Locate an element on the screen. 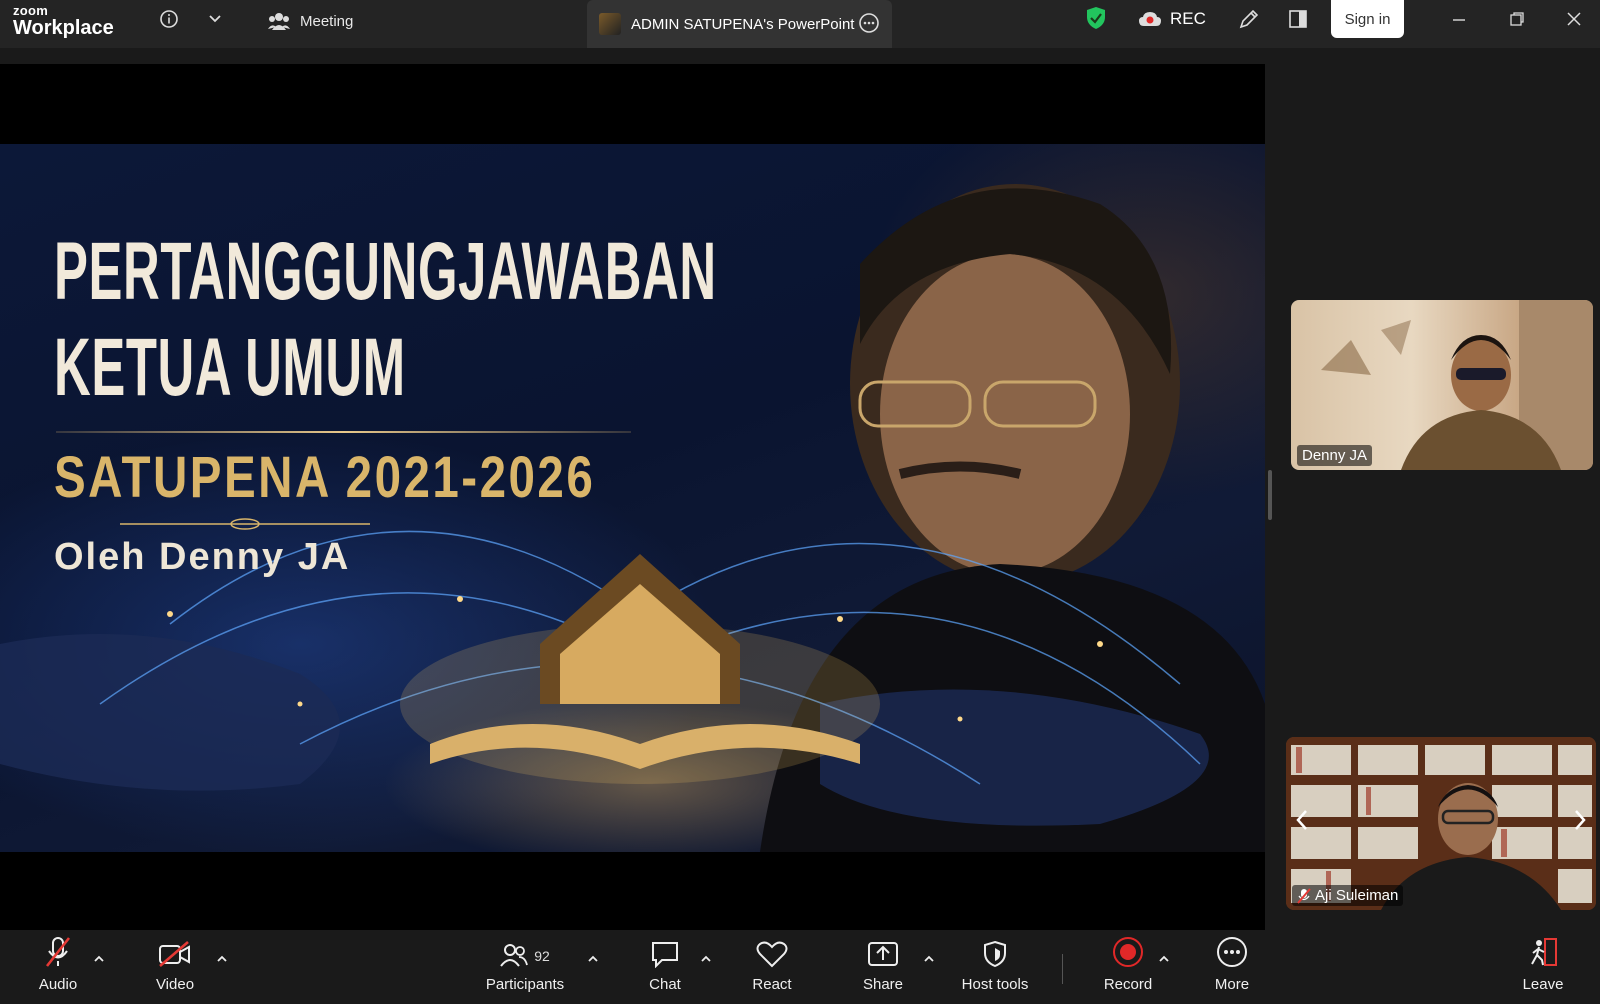 The height and width of the screenshot is (1004, 1600). panel-resize-handle is located at coordinates (1270, 495).